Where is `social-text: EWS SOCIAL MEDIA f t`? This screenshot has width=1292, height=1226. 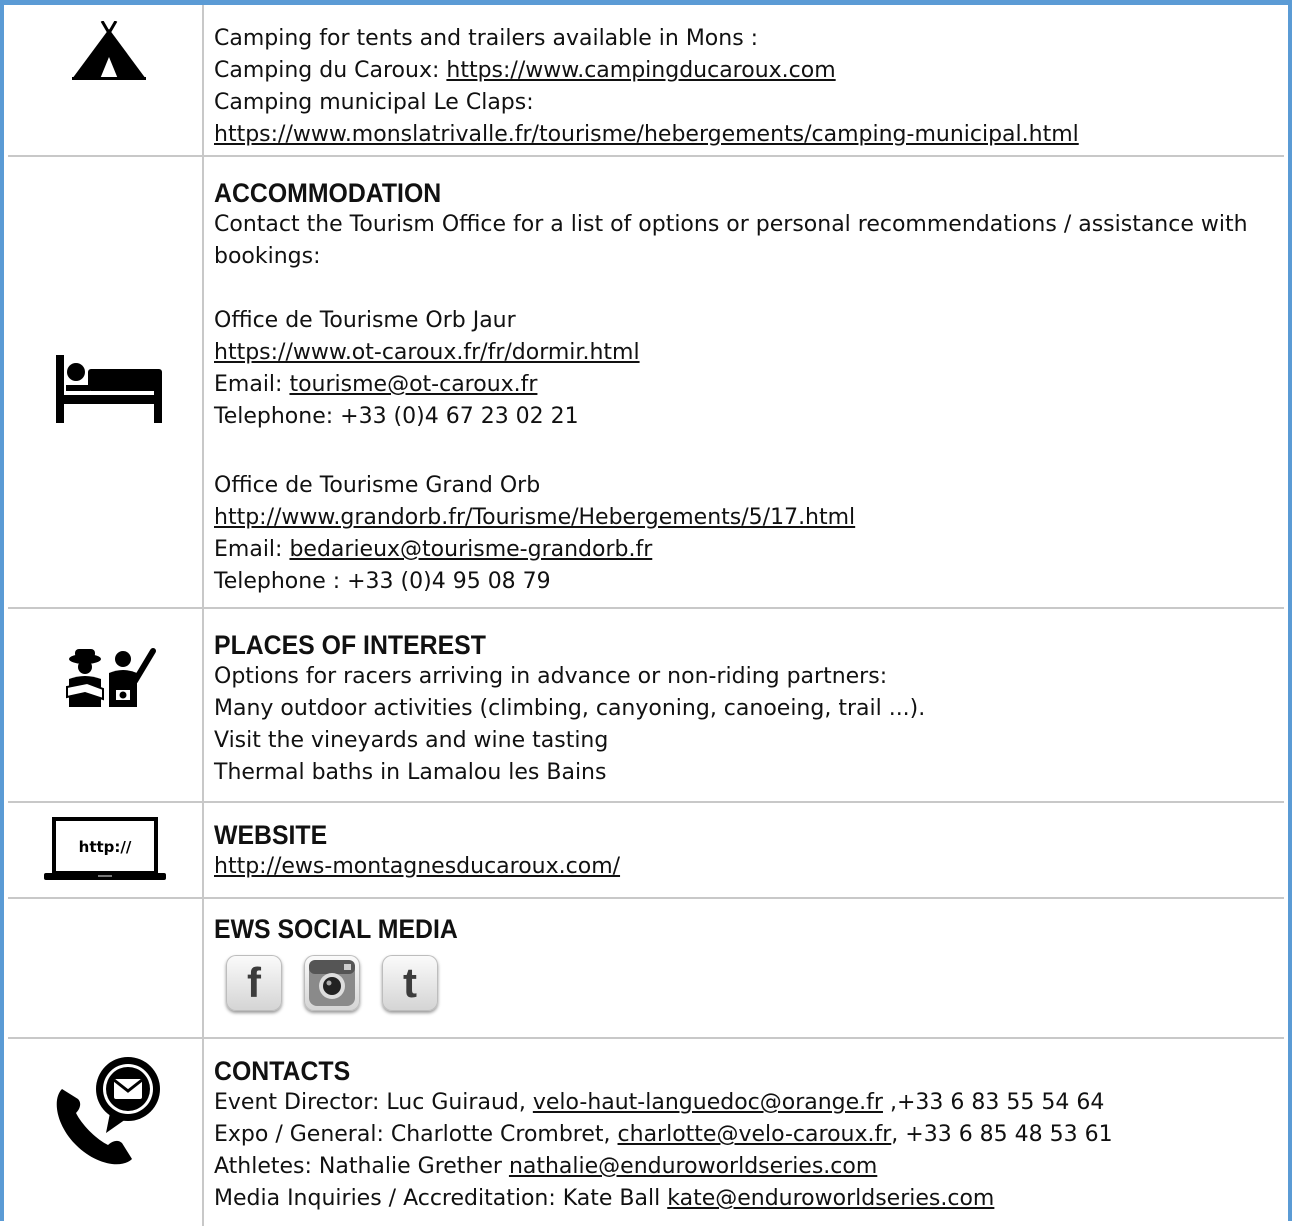
social-text: EWS SOCIAL MEDIA f t is located at coordinates (739, 962).